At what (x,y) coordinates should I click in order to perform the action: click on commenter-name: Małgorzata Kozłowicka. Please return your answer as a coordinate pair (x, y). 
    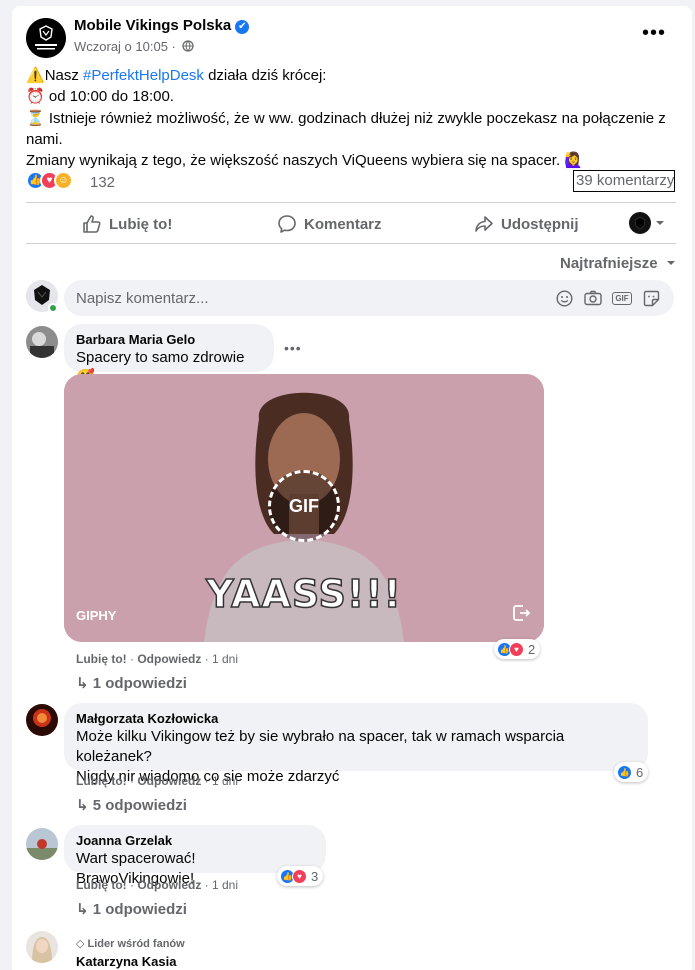
    Looking at the image, I should click on (356, 719).